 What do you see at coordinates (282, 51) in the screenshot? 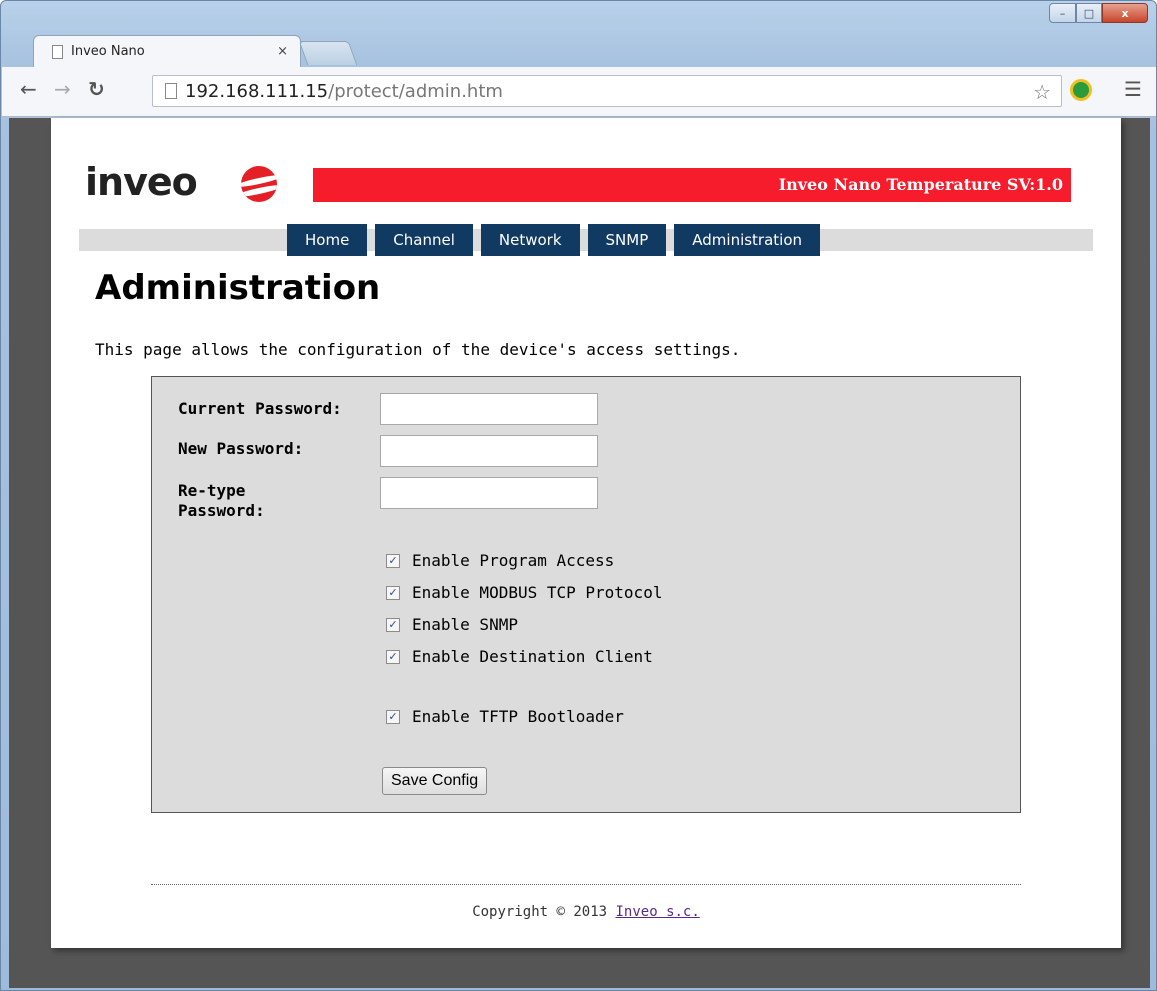
I see `tab-close-icon: ×` at bounding box center [282, 51].